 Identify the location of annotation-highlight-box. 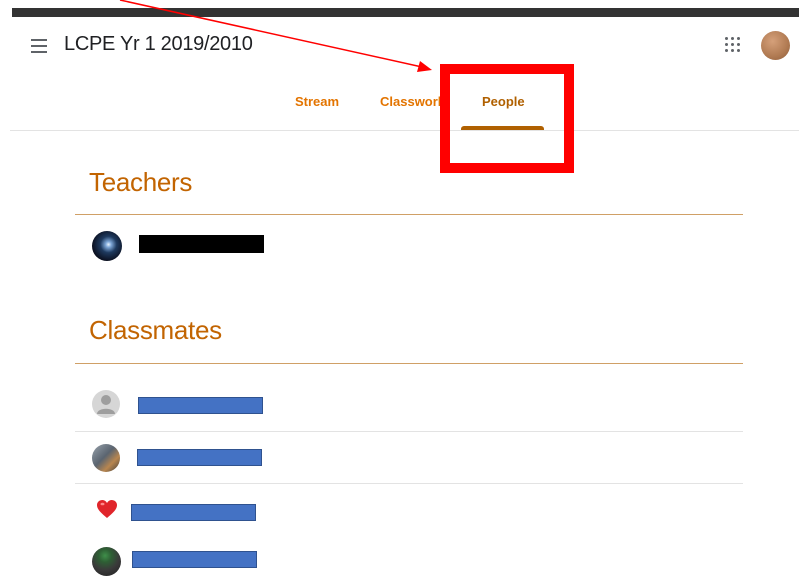
(507, 118).